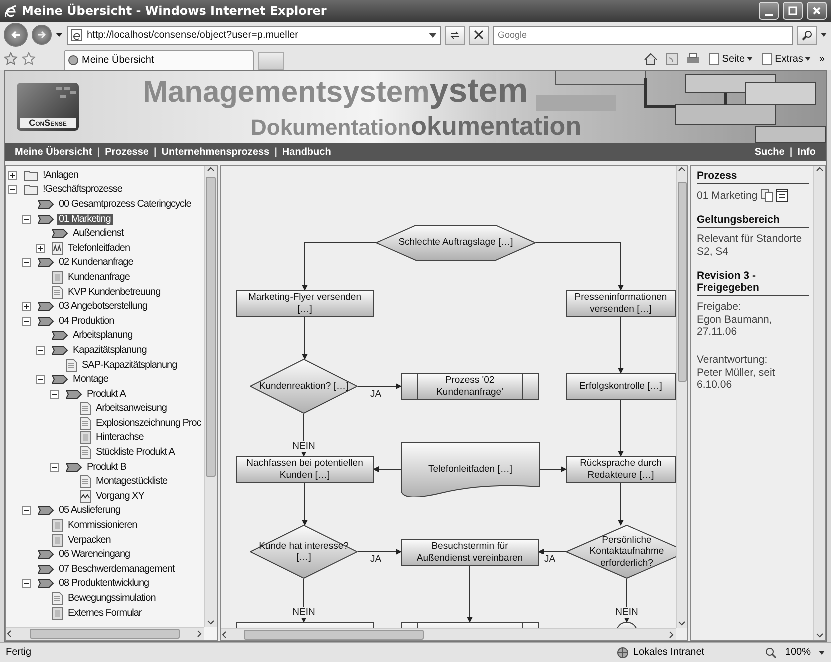 This screenshot has height=662, width=831. I want to click on more-tools-button: », so click(822, 59).